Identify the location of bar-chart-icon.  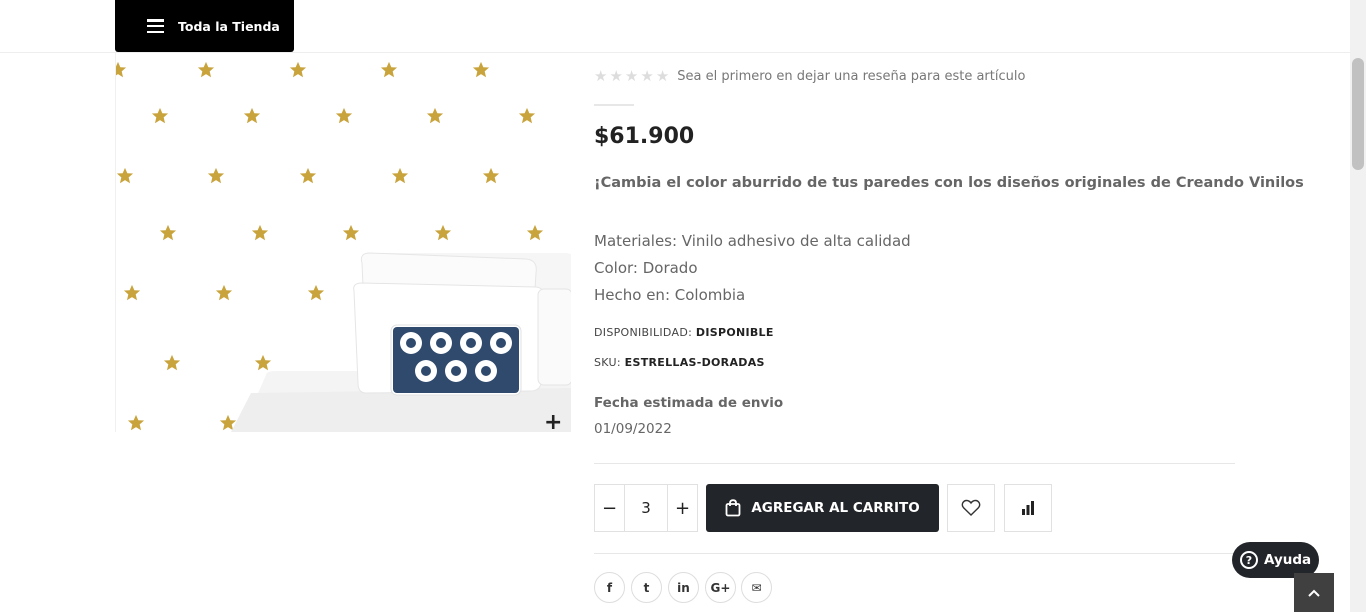
(1028, 508).